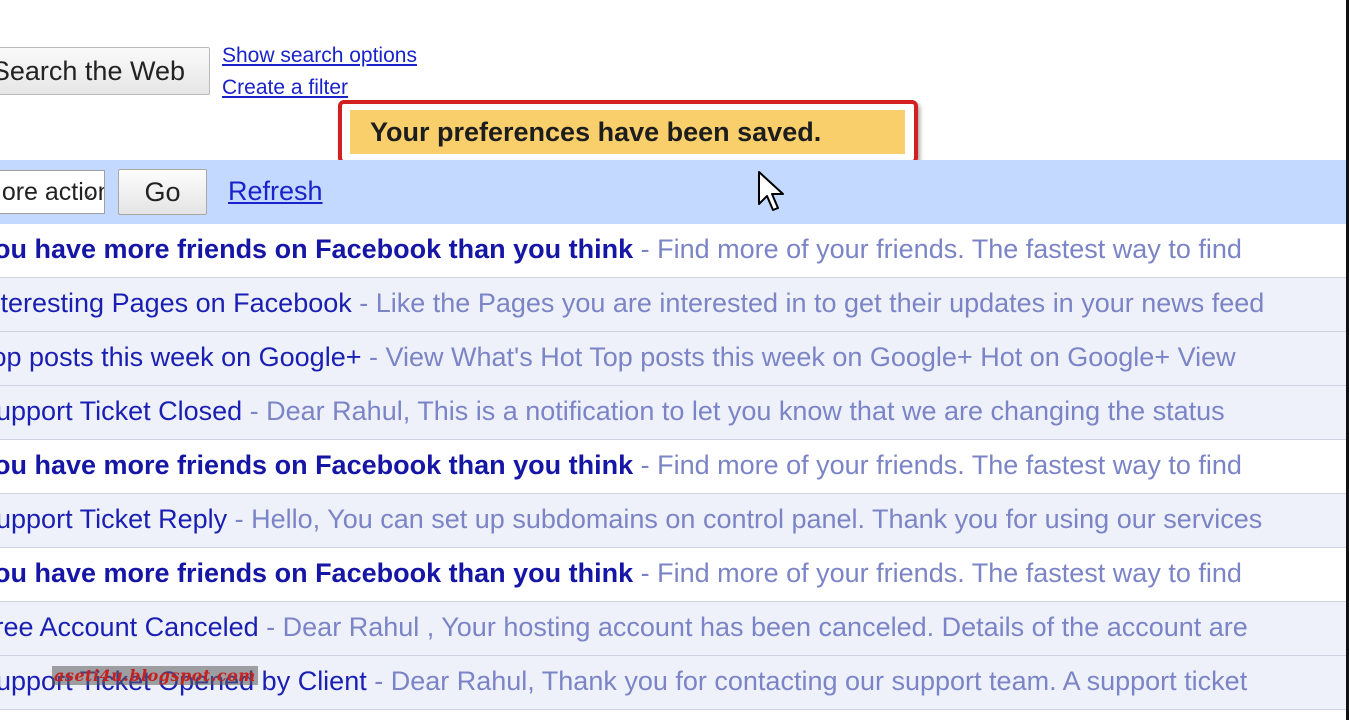  Describe the element at coordinates (673, 192) in the screenshot. I see `mail-toolbar: More actions... ⌄ Go Refresh` at that location.